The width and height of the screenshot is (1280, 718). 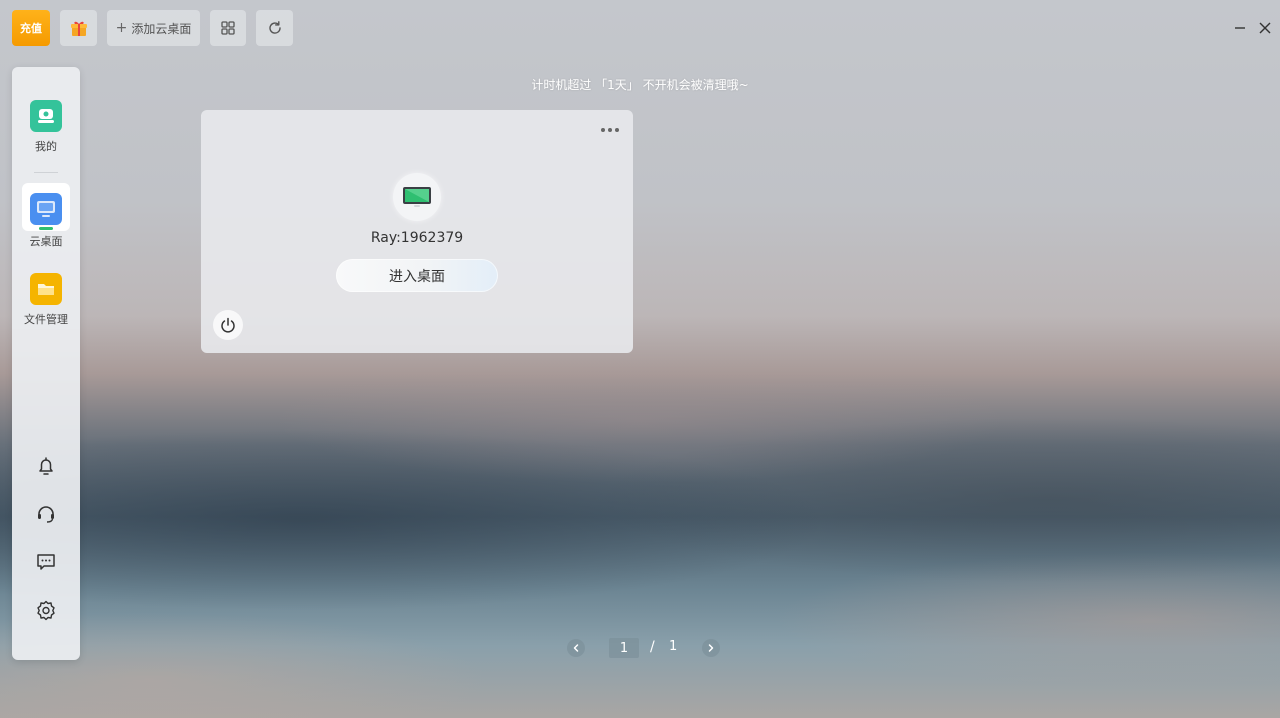 I want to click on current-page: 1, so click(x=624, y=648).